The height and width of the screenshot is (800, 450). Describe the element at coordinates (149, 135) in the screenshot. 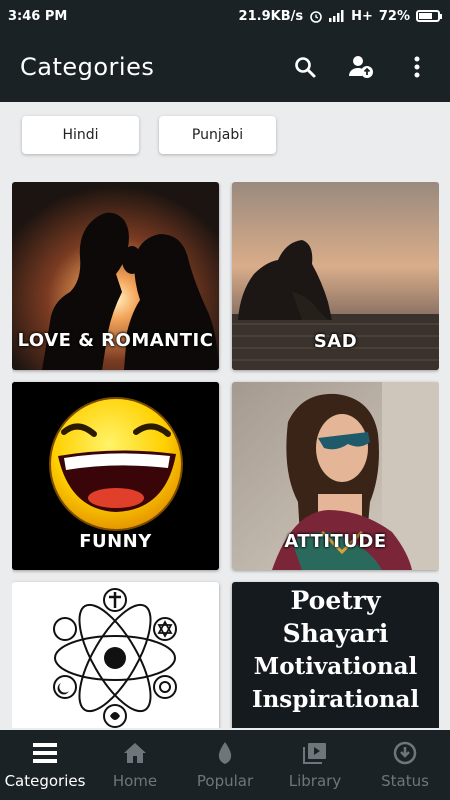

I see `language-chips: Hindi Punjabi` at that location.